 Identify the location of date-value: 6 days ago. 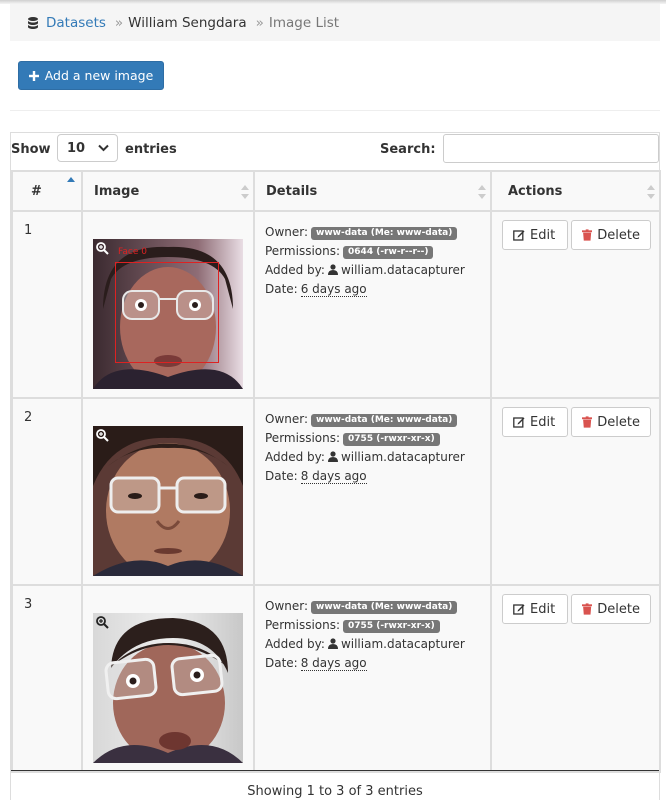
(333, 289).